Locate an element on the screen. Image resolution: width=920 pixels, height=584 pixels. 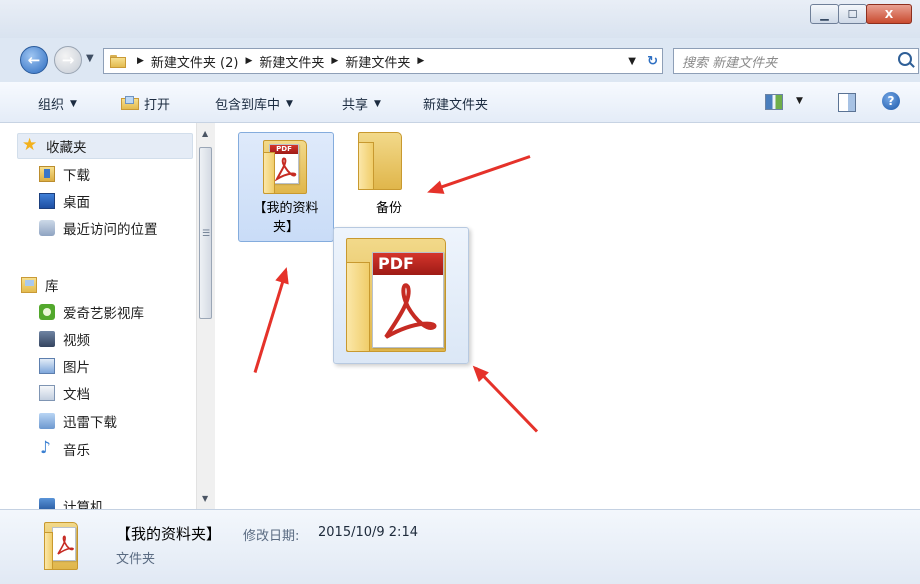
forward-arrow-icon: → is located at coordinates (68, 60).